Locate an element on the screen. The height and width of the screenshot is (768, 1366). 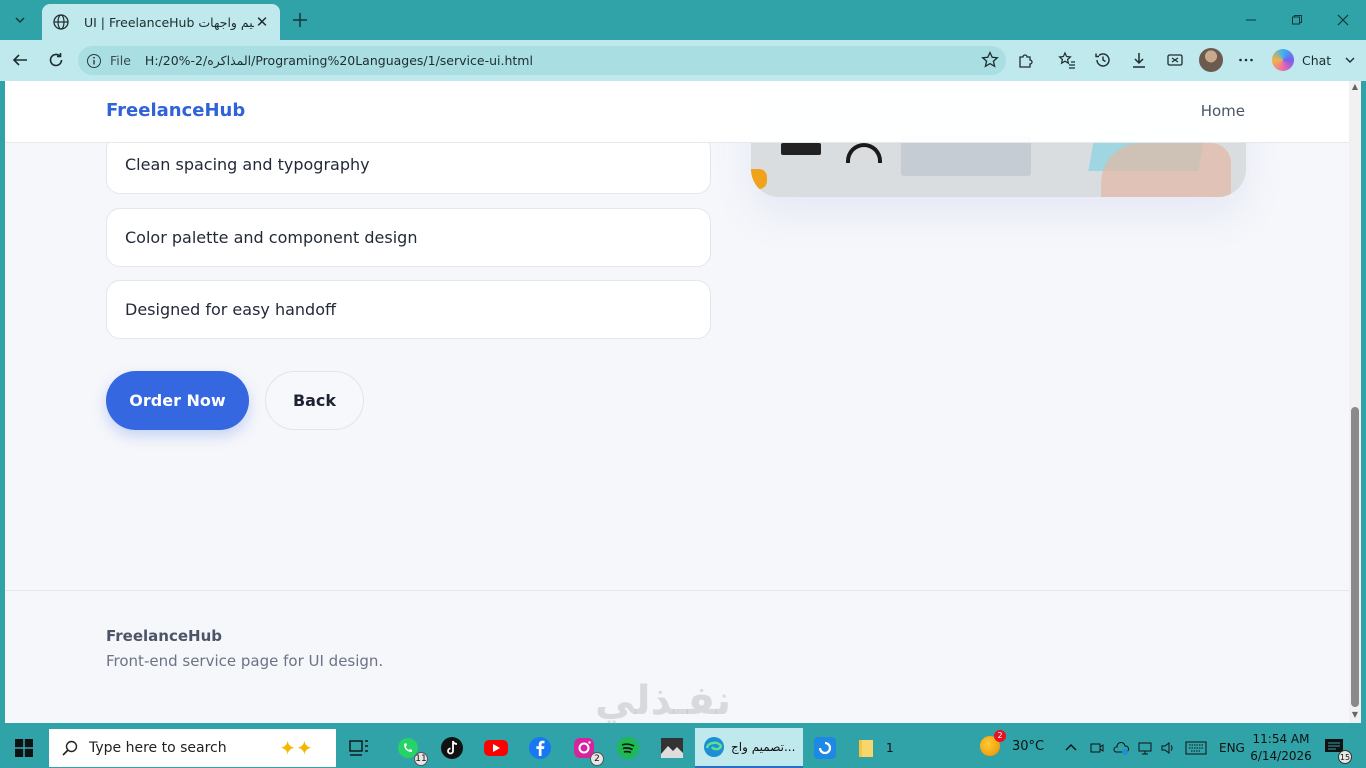
globe-icon is located at coordinates (61, 22).